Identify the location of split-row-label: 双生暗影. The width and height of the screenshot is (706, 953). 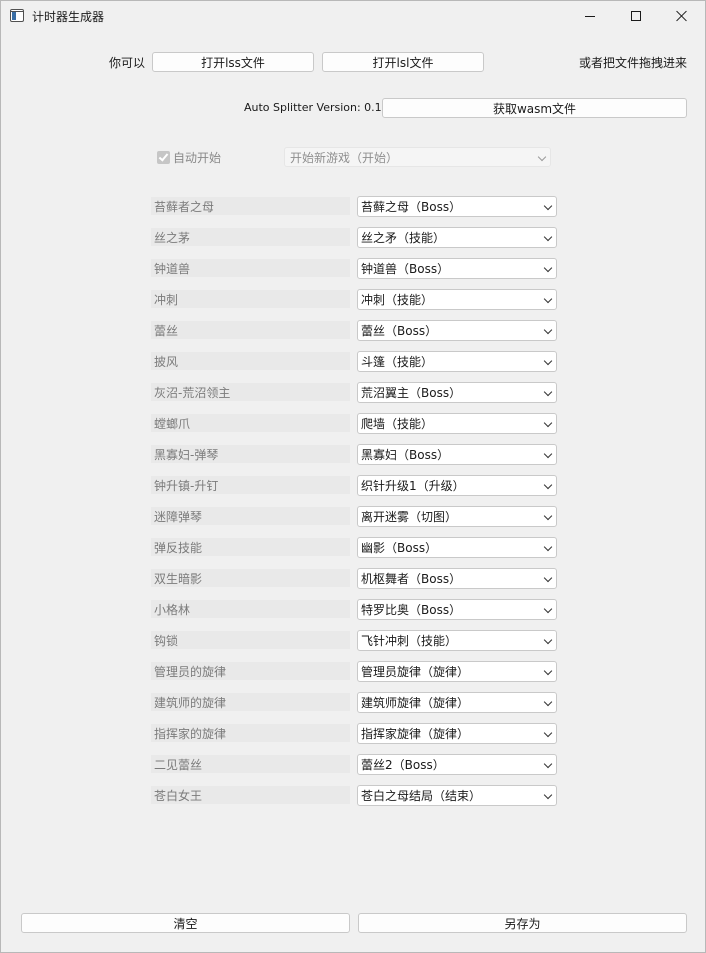
(250, 578).